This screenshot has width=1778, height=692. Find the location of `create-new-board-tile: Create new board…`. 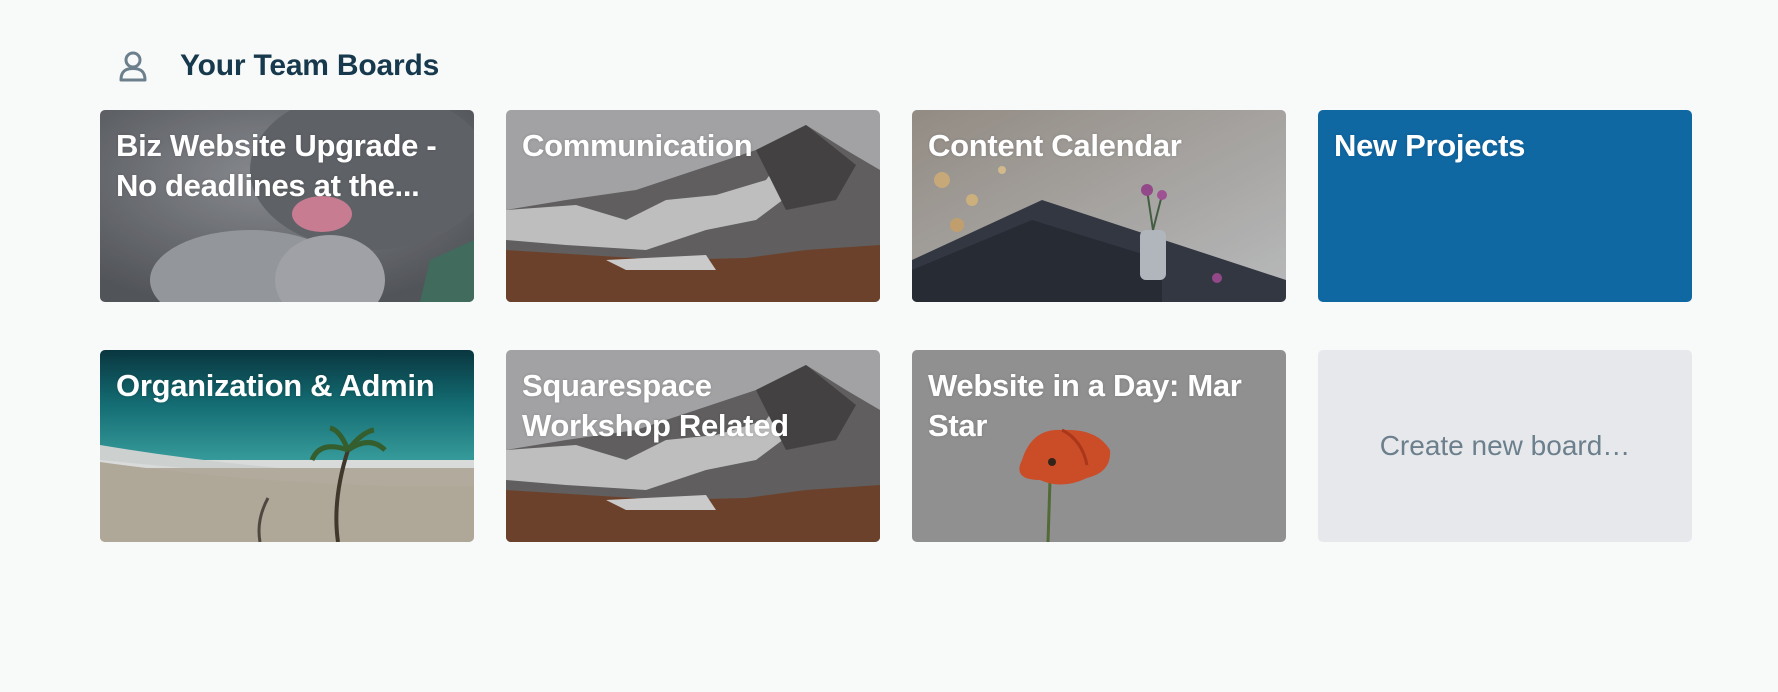

create-new-board-tile: Create new board… is located at coordinates (1505, 446).